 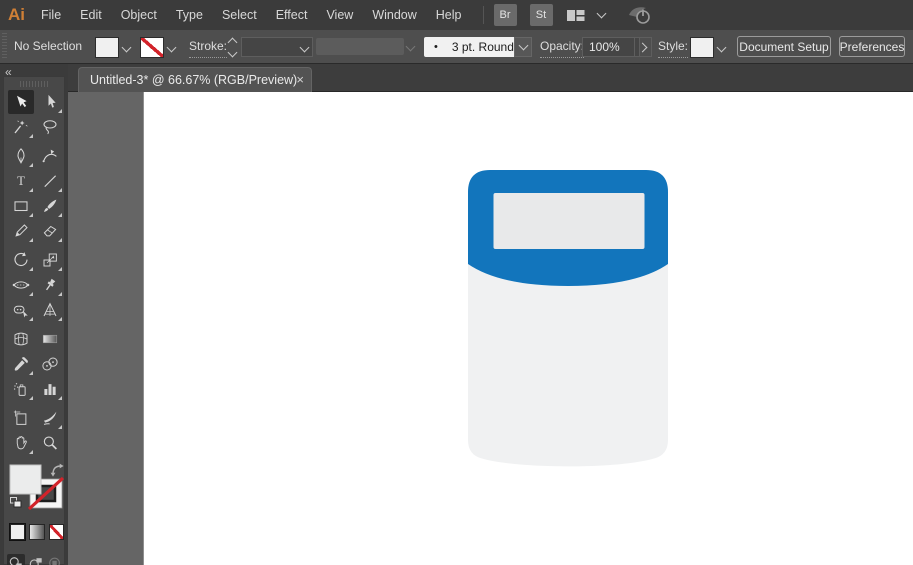 I want to click on gradient-button, so click(x=37, y=532).